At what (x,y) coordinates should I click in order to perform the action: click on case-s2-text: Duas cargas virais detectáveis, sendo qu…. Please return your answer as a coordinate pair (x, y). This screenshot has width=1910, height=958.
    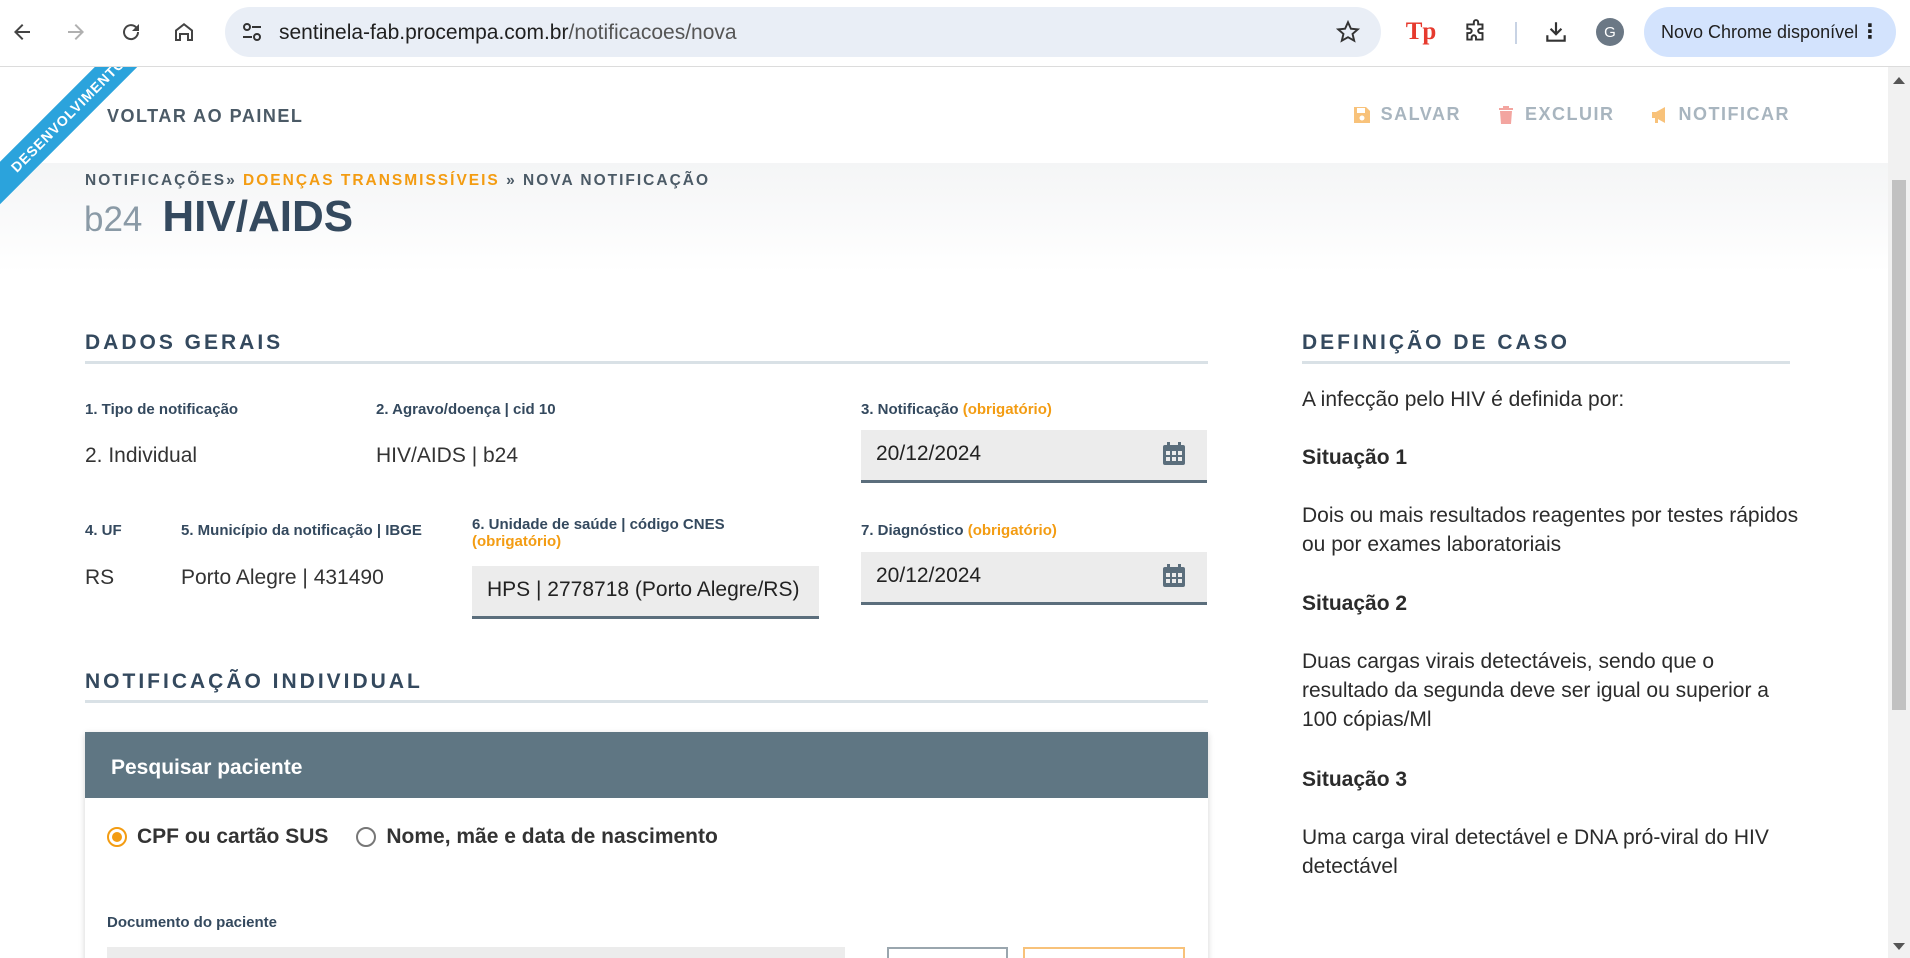
    Looking at the image, I should click on (1535, 690).